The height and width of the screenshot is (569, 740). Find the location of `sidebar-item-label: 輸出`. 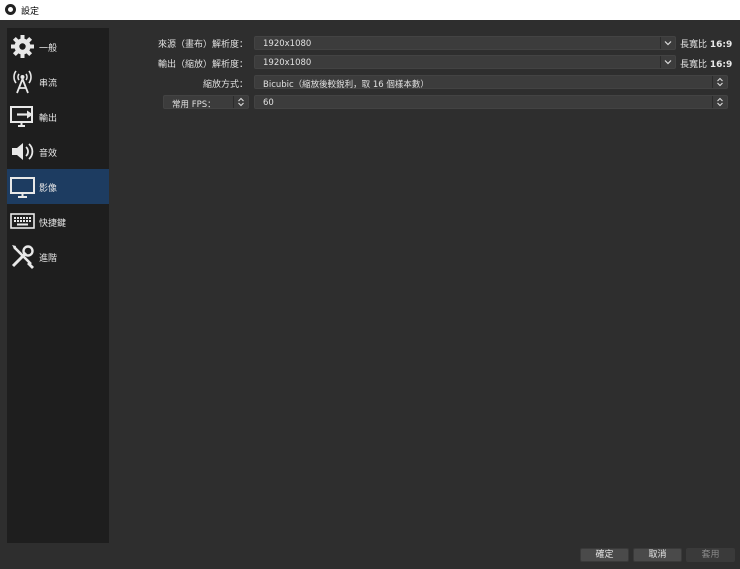

sidebar-item-label: 輸出 is located at coordinates (48, 119).